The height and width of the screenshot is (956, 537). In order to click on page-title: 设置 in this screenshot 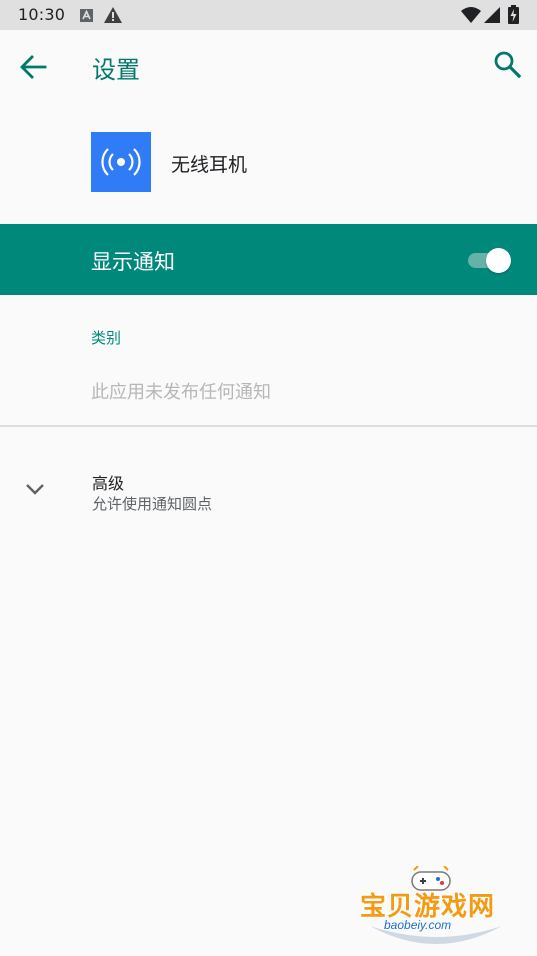, I will do `click(116, 70)`.